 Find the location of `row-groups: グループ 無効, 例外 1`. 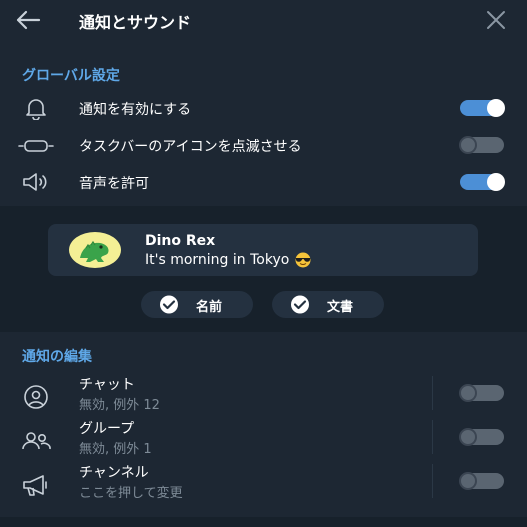

row-groups: グループ 無効, 例外 1 is located at coordinates (263, 440).